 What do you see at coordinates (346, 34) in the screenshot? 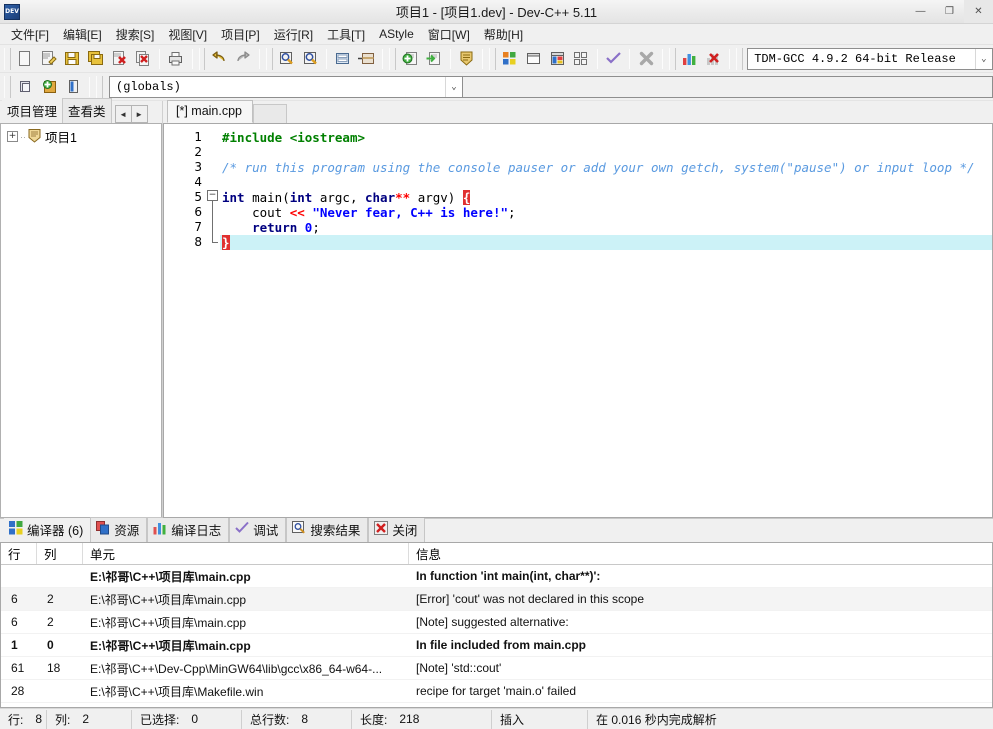
I see `menu-tools: 工具[T]` at bounding box center [346, 34].